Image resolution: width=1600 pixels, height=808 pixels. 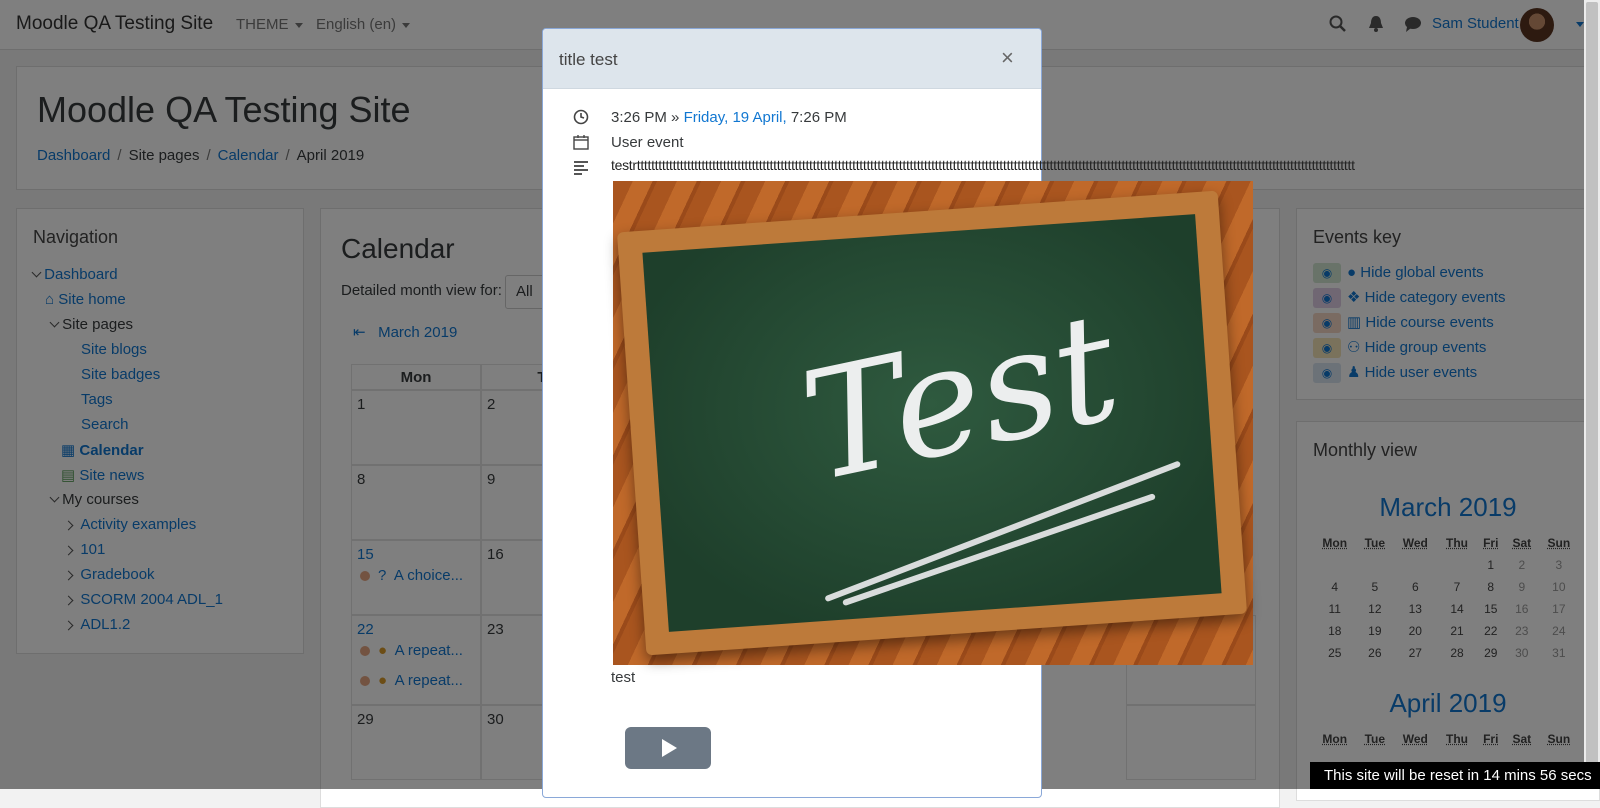 What do you see at coordinates (792, 59) in the screenshot?
I see `modal-header: title test ×` at bounding box center [792, 59].